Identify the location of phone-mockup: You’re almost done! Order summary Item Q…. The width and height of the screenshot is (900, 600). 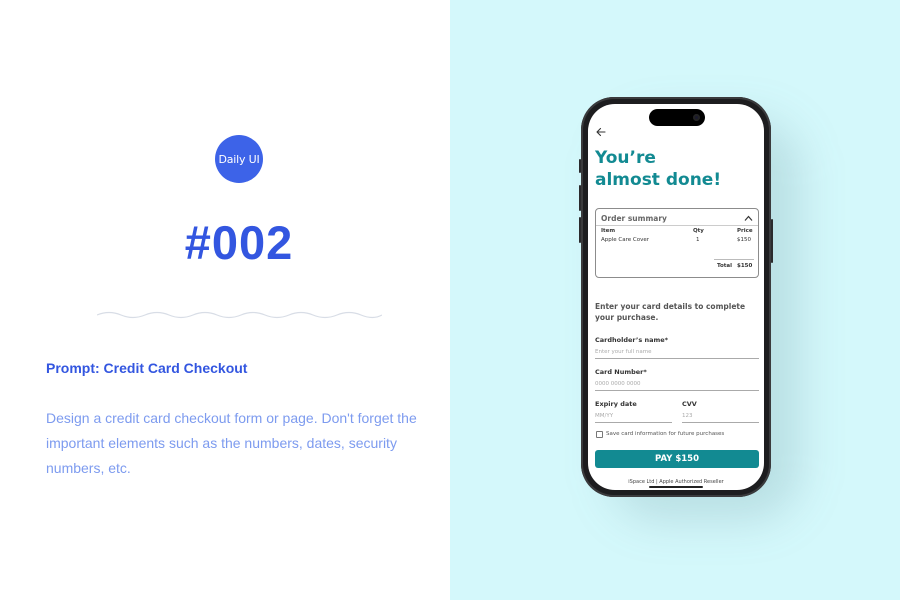
(676, 297).